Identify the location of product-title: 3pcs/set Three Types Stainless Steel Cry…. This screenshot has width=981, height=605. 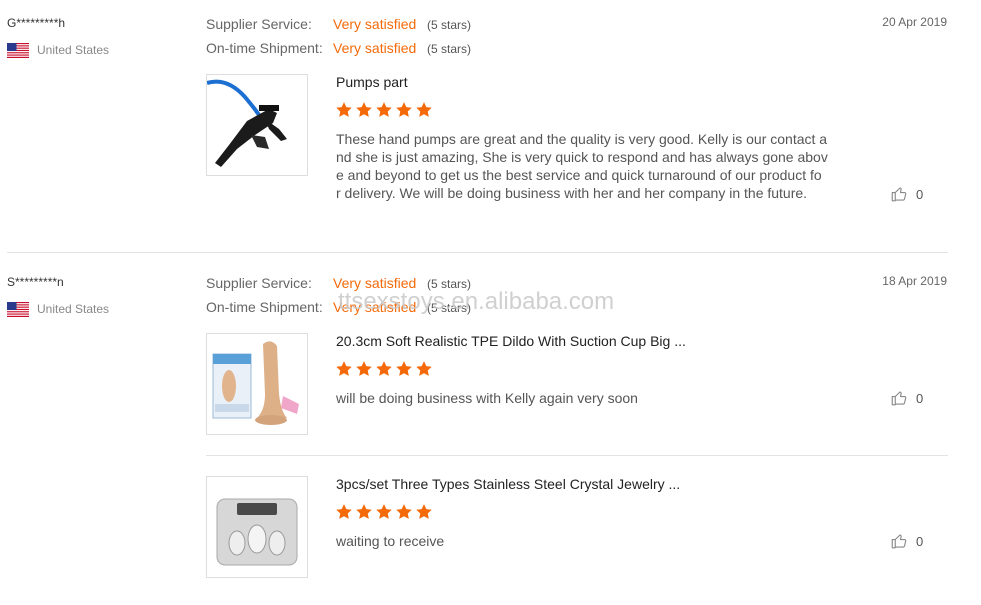
(508, 484).